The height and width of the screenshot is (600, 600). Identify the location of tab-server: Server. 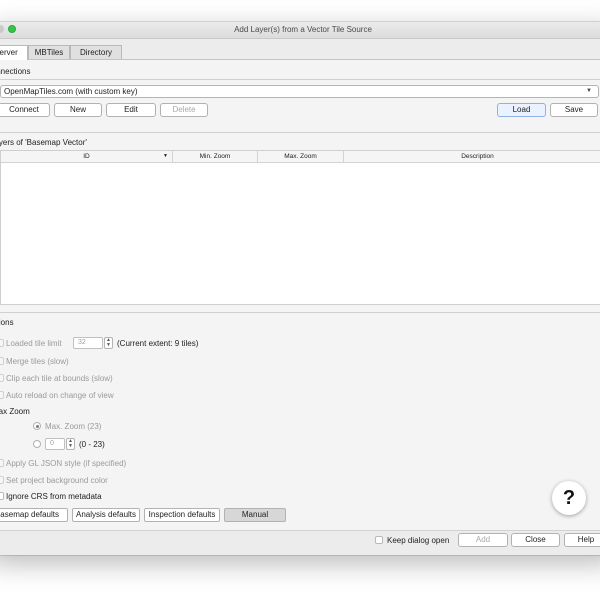
(14, 52).